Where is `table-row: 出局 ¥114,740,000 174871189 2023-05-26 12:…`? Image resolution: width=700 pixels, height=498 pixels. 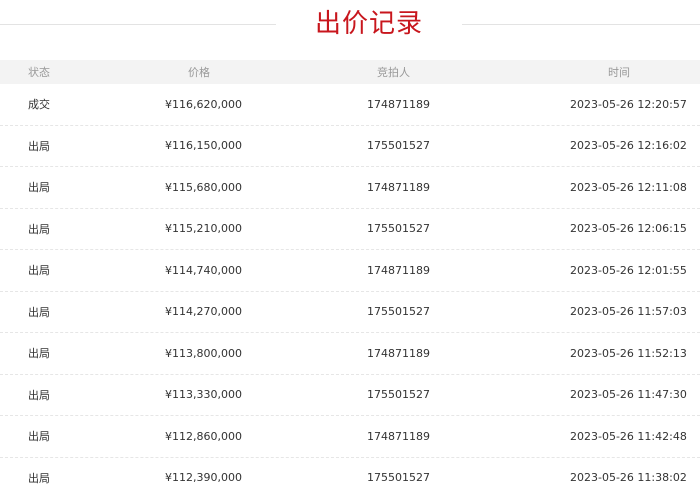
table-row: 出局 ¥114,740,000 174871189 2023-05-26 12:… is located at coordinates (350, 271).